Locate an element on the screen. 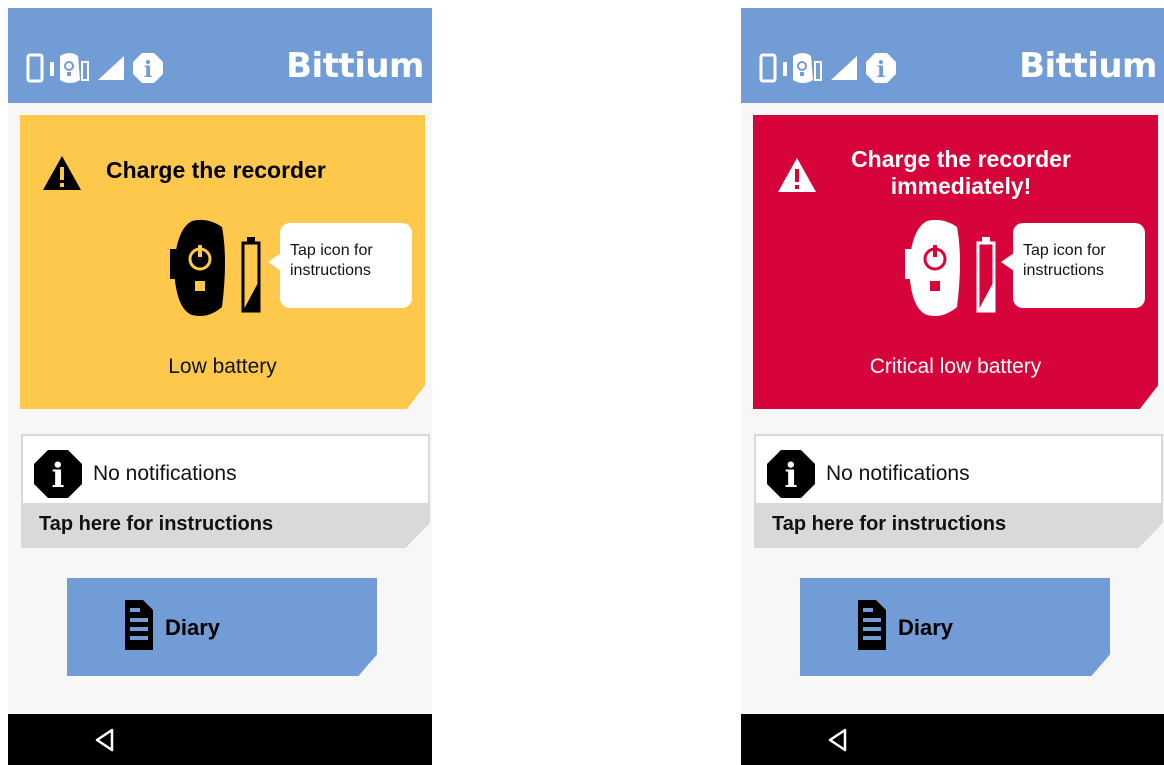  alert-title: Charge the recorder is located at coordinates (216, 170).